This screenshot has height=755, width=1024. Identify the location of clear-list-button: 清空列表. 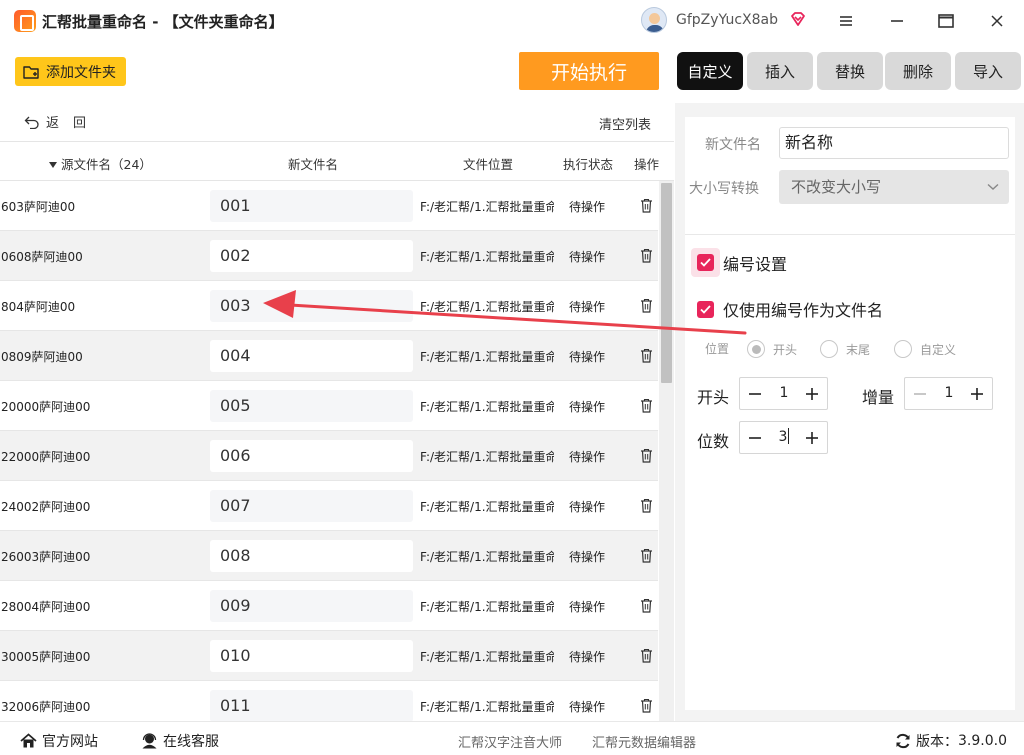
(625, 123).